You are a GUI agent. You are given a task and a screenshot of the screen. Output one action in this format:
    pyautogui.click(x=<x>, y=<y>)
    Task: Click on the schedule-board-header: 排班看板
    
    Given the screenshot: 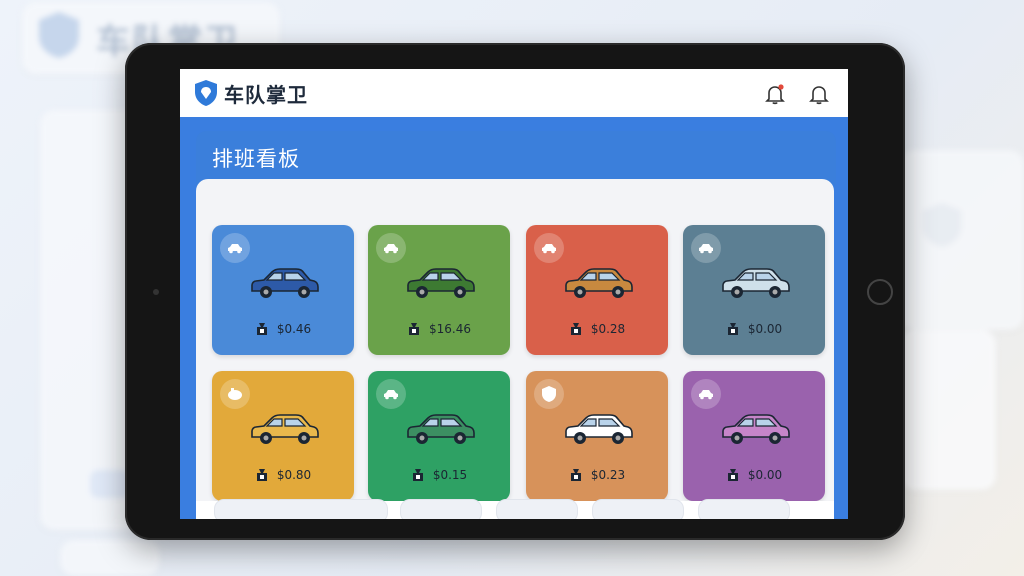 What is the action you would take?
    pyautogui.click(x=516, y=158)
    